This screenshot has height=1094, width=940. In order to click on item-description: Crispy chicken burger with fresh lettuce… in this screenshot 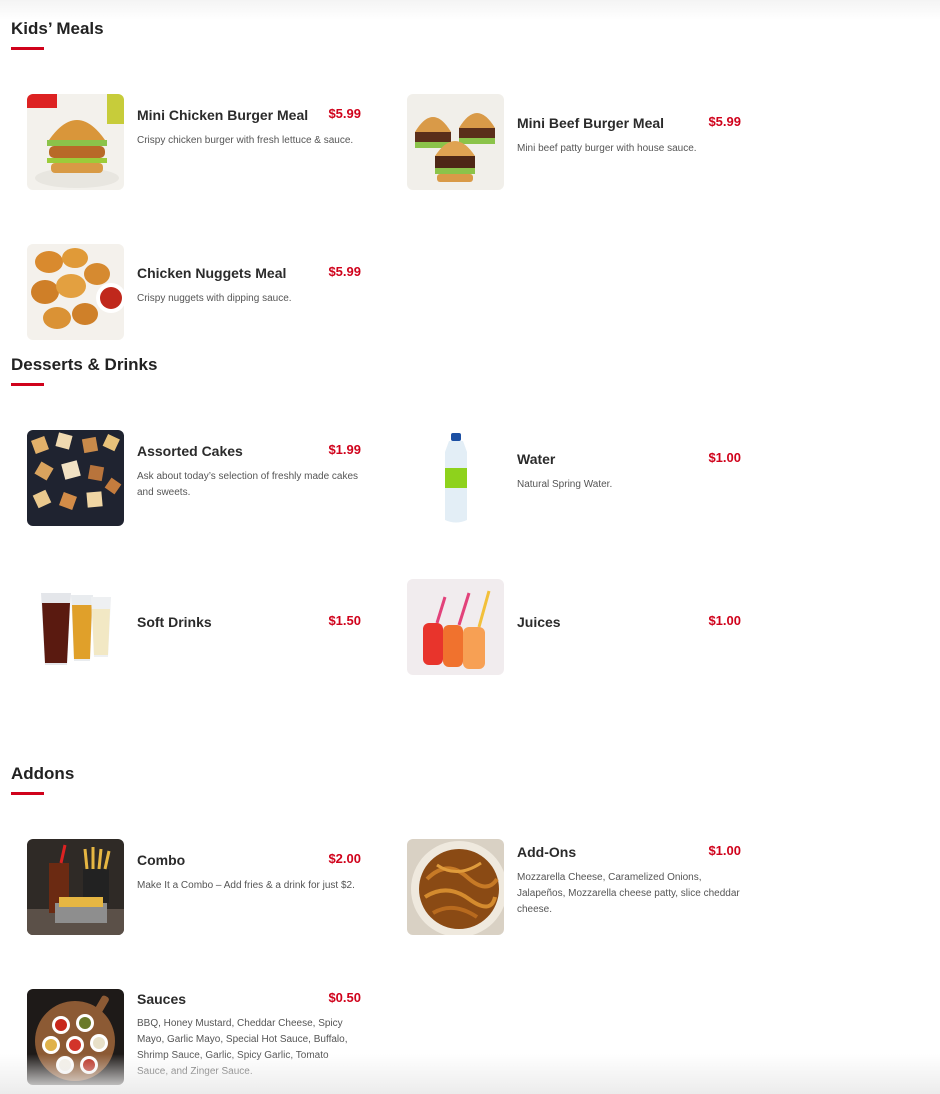, I will do `click(245, 140)`.